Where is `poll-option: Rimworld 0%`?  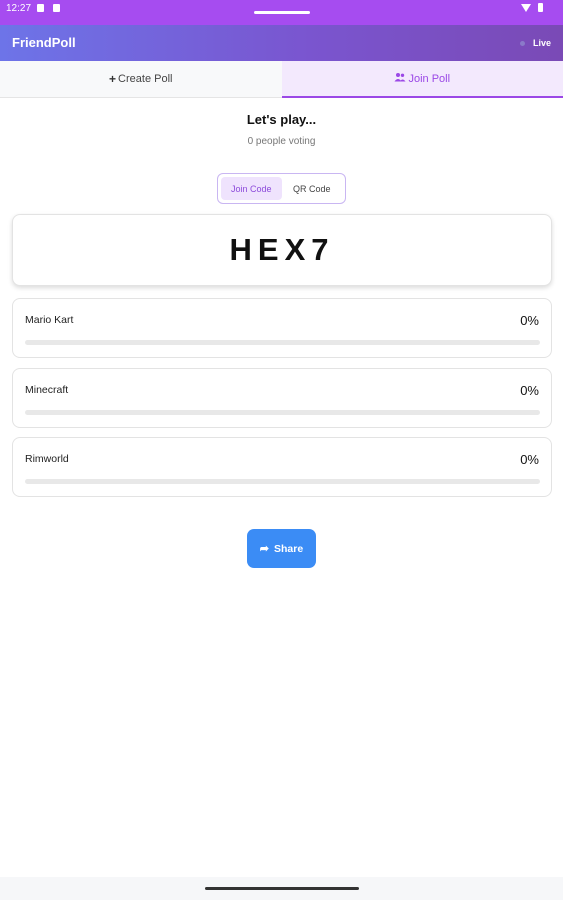
poll-option: Rimworld 0% is located at coordinates (282, 467).